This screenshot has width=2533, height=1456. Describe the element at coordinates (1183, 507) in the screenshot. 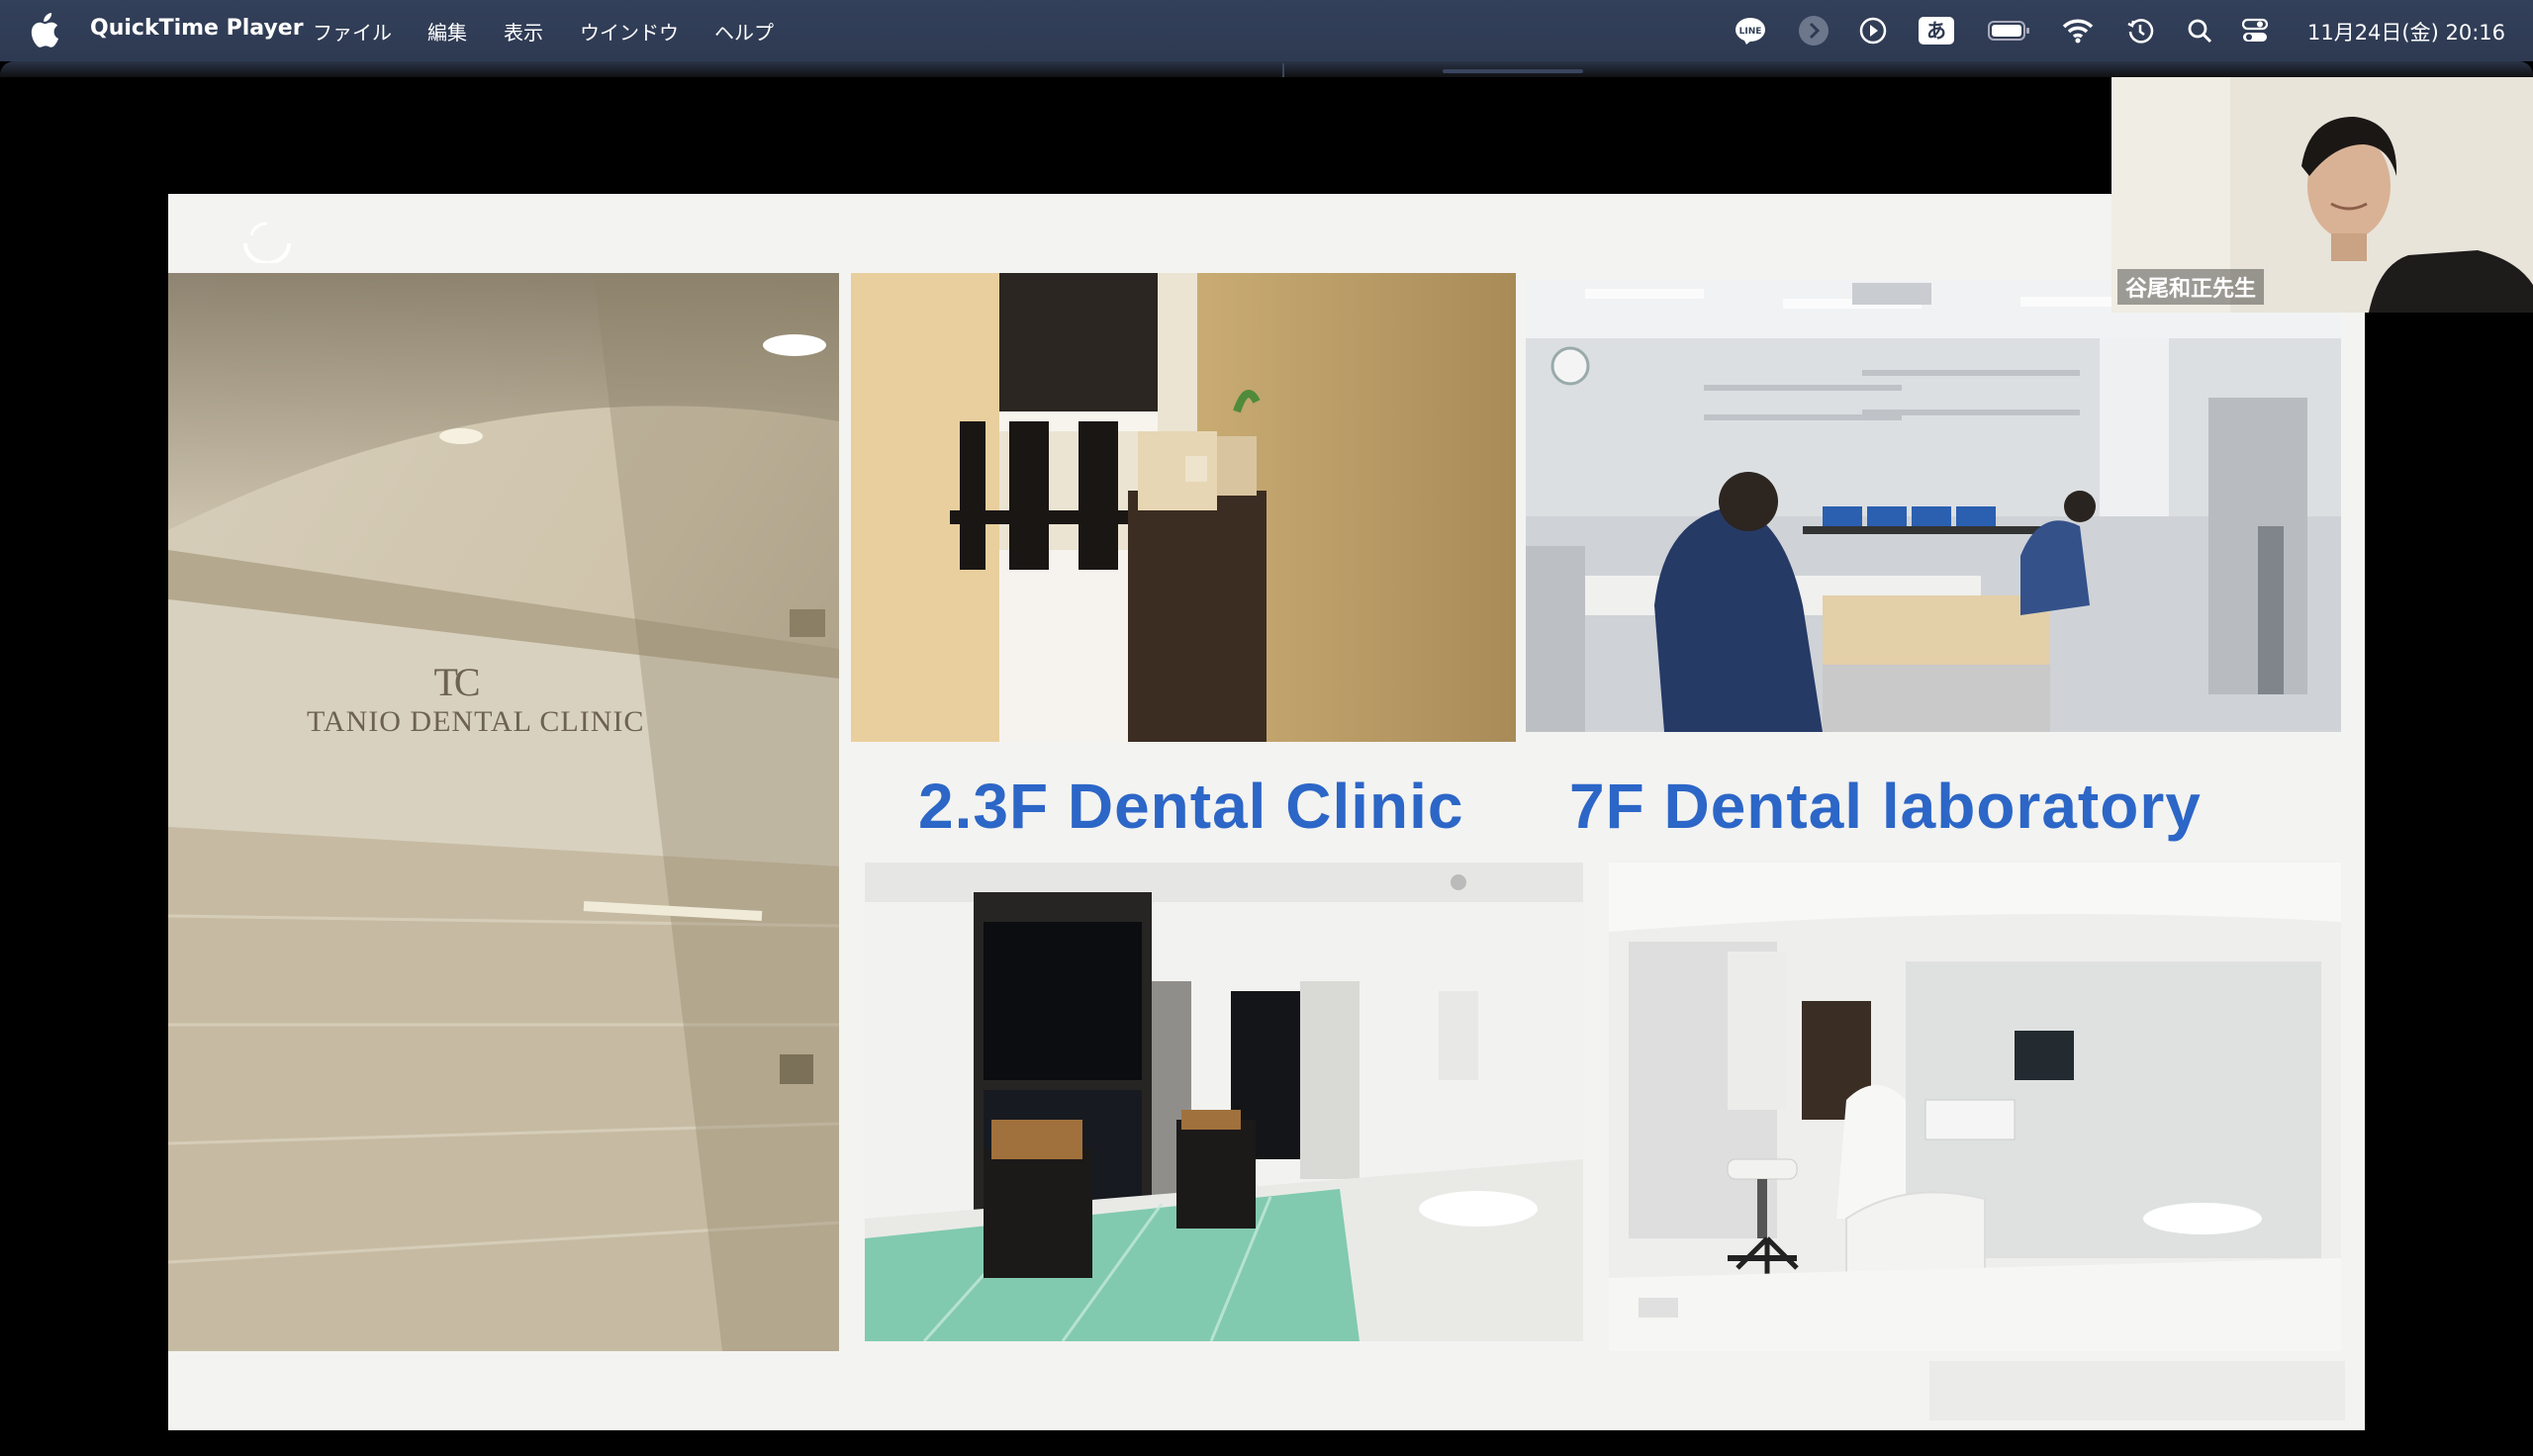

I see `waiting-room-photo` at that location.